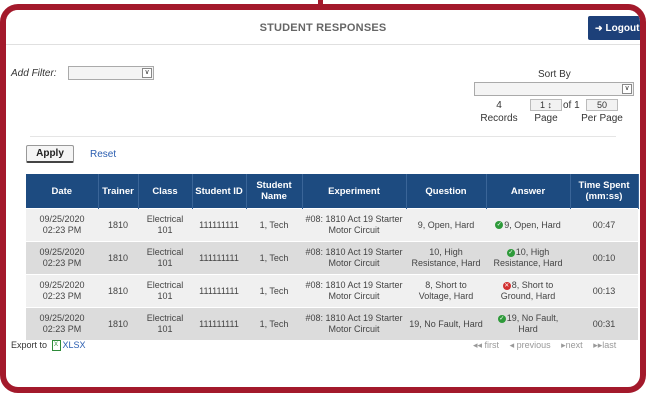 This screenshot has height=393, width=646. What do you see at coordinates (111, 73) in the screenshot?
I see `add-filter-select: ∨` at bounding box center [111, 73].